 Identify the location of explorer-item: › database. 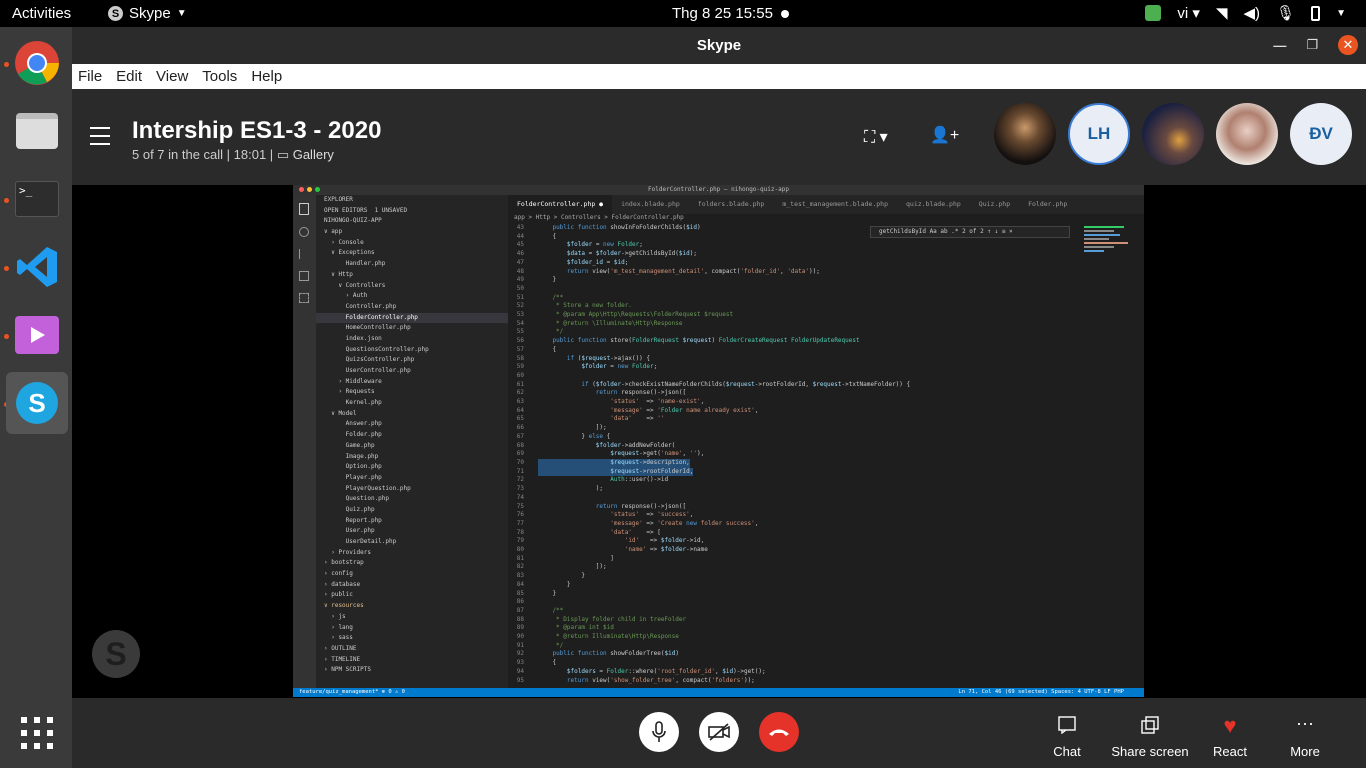
(412, 585).